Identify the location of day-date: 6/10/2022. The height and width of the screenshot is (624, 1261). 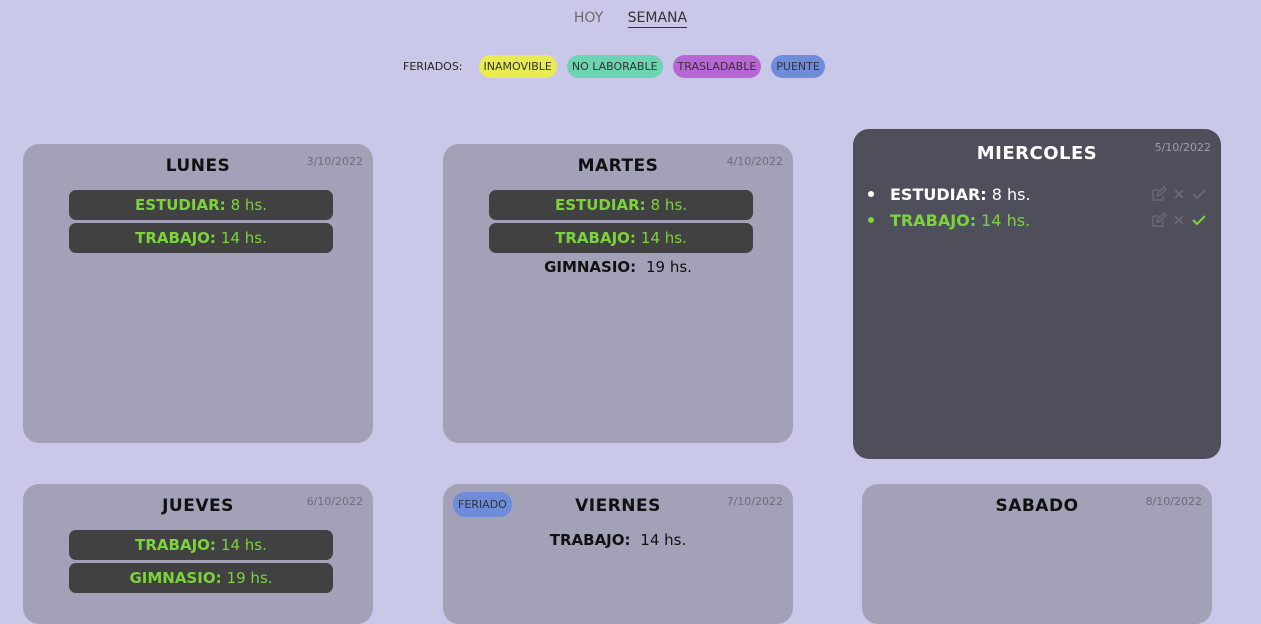
(334, 501).